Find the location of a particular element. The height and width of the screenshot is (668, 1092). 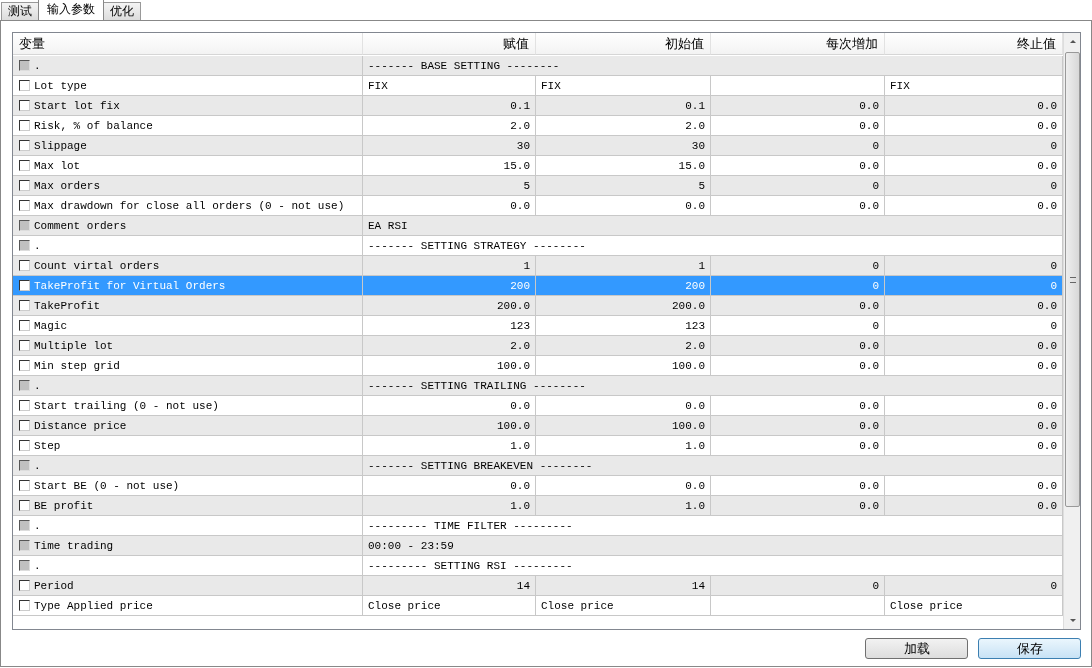

tab: 优化 is located at coordinates (122, 11).